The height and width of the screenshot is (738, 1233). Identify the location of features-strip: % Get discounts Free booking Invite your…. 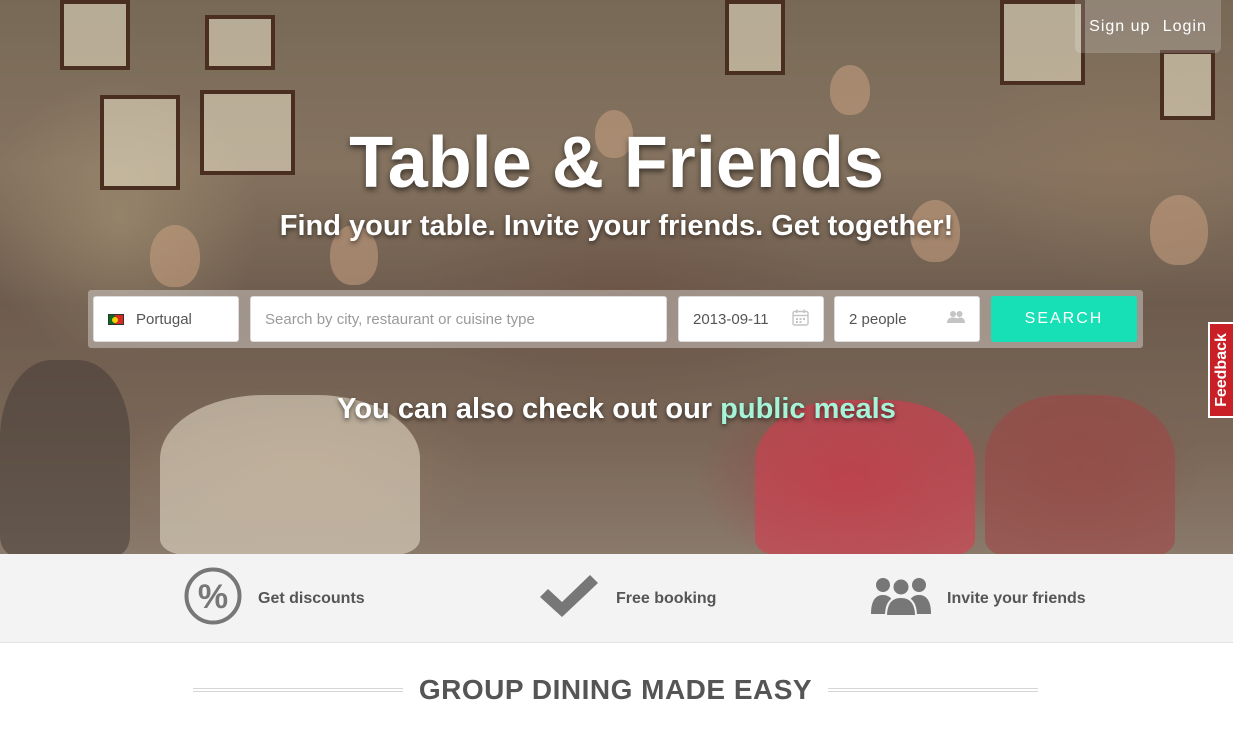
(616, 598).